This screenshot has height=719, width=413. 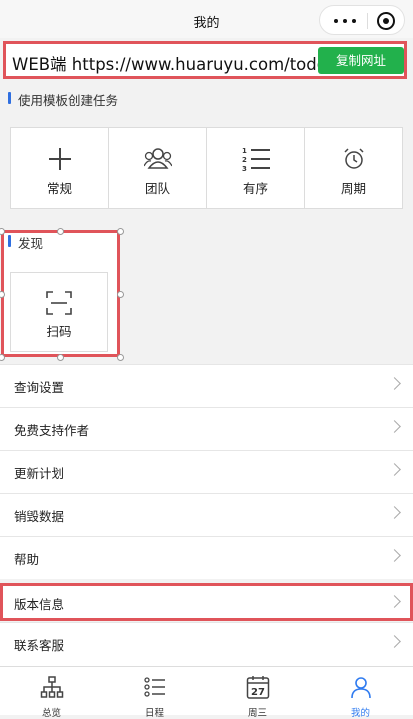 What do you see at coordinates (244, 160) in the screenshot?
I see `svg-text: 2` at bounding box center [244, 160].